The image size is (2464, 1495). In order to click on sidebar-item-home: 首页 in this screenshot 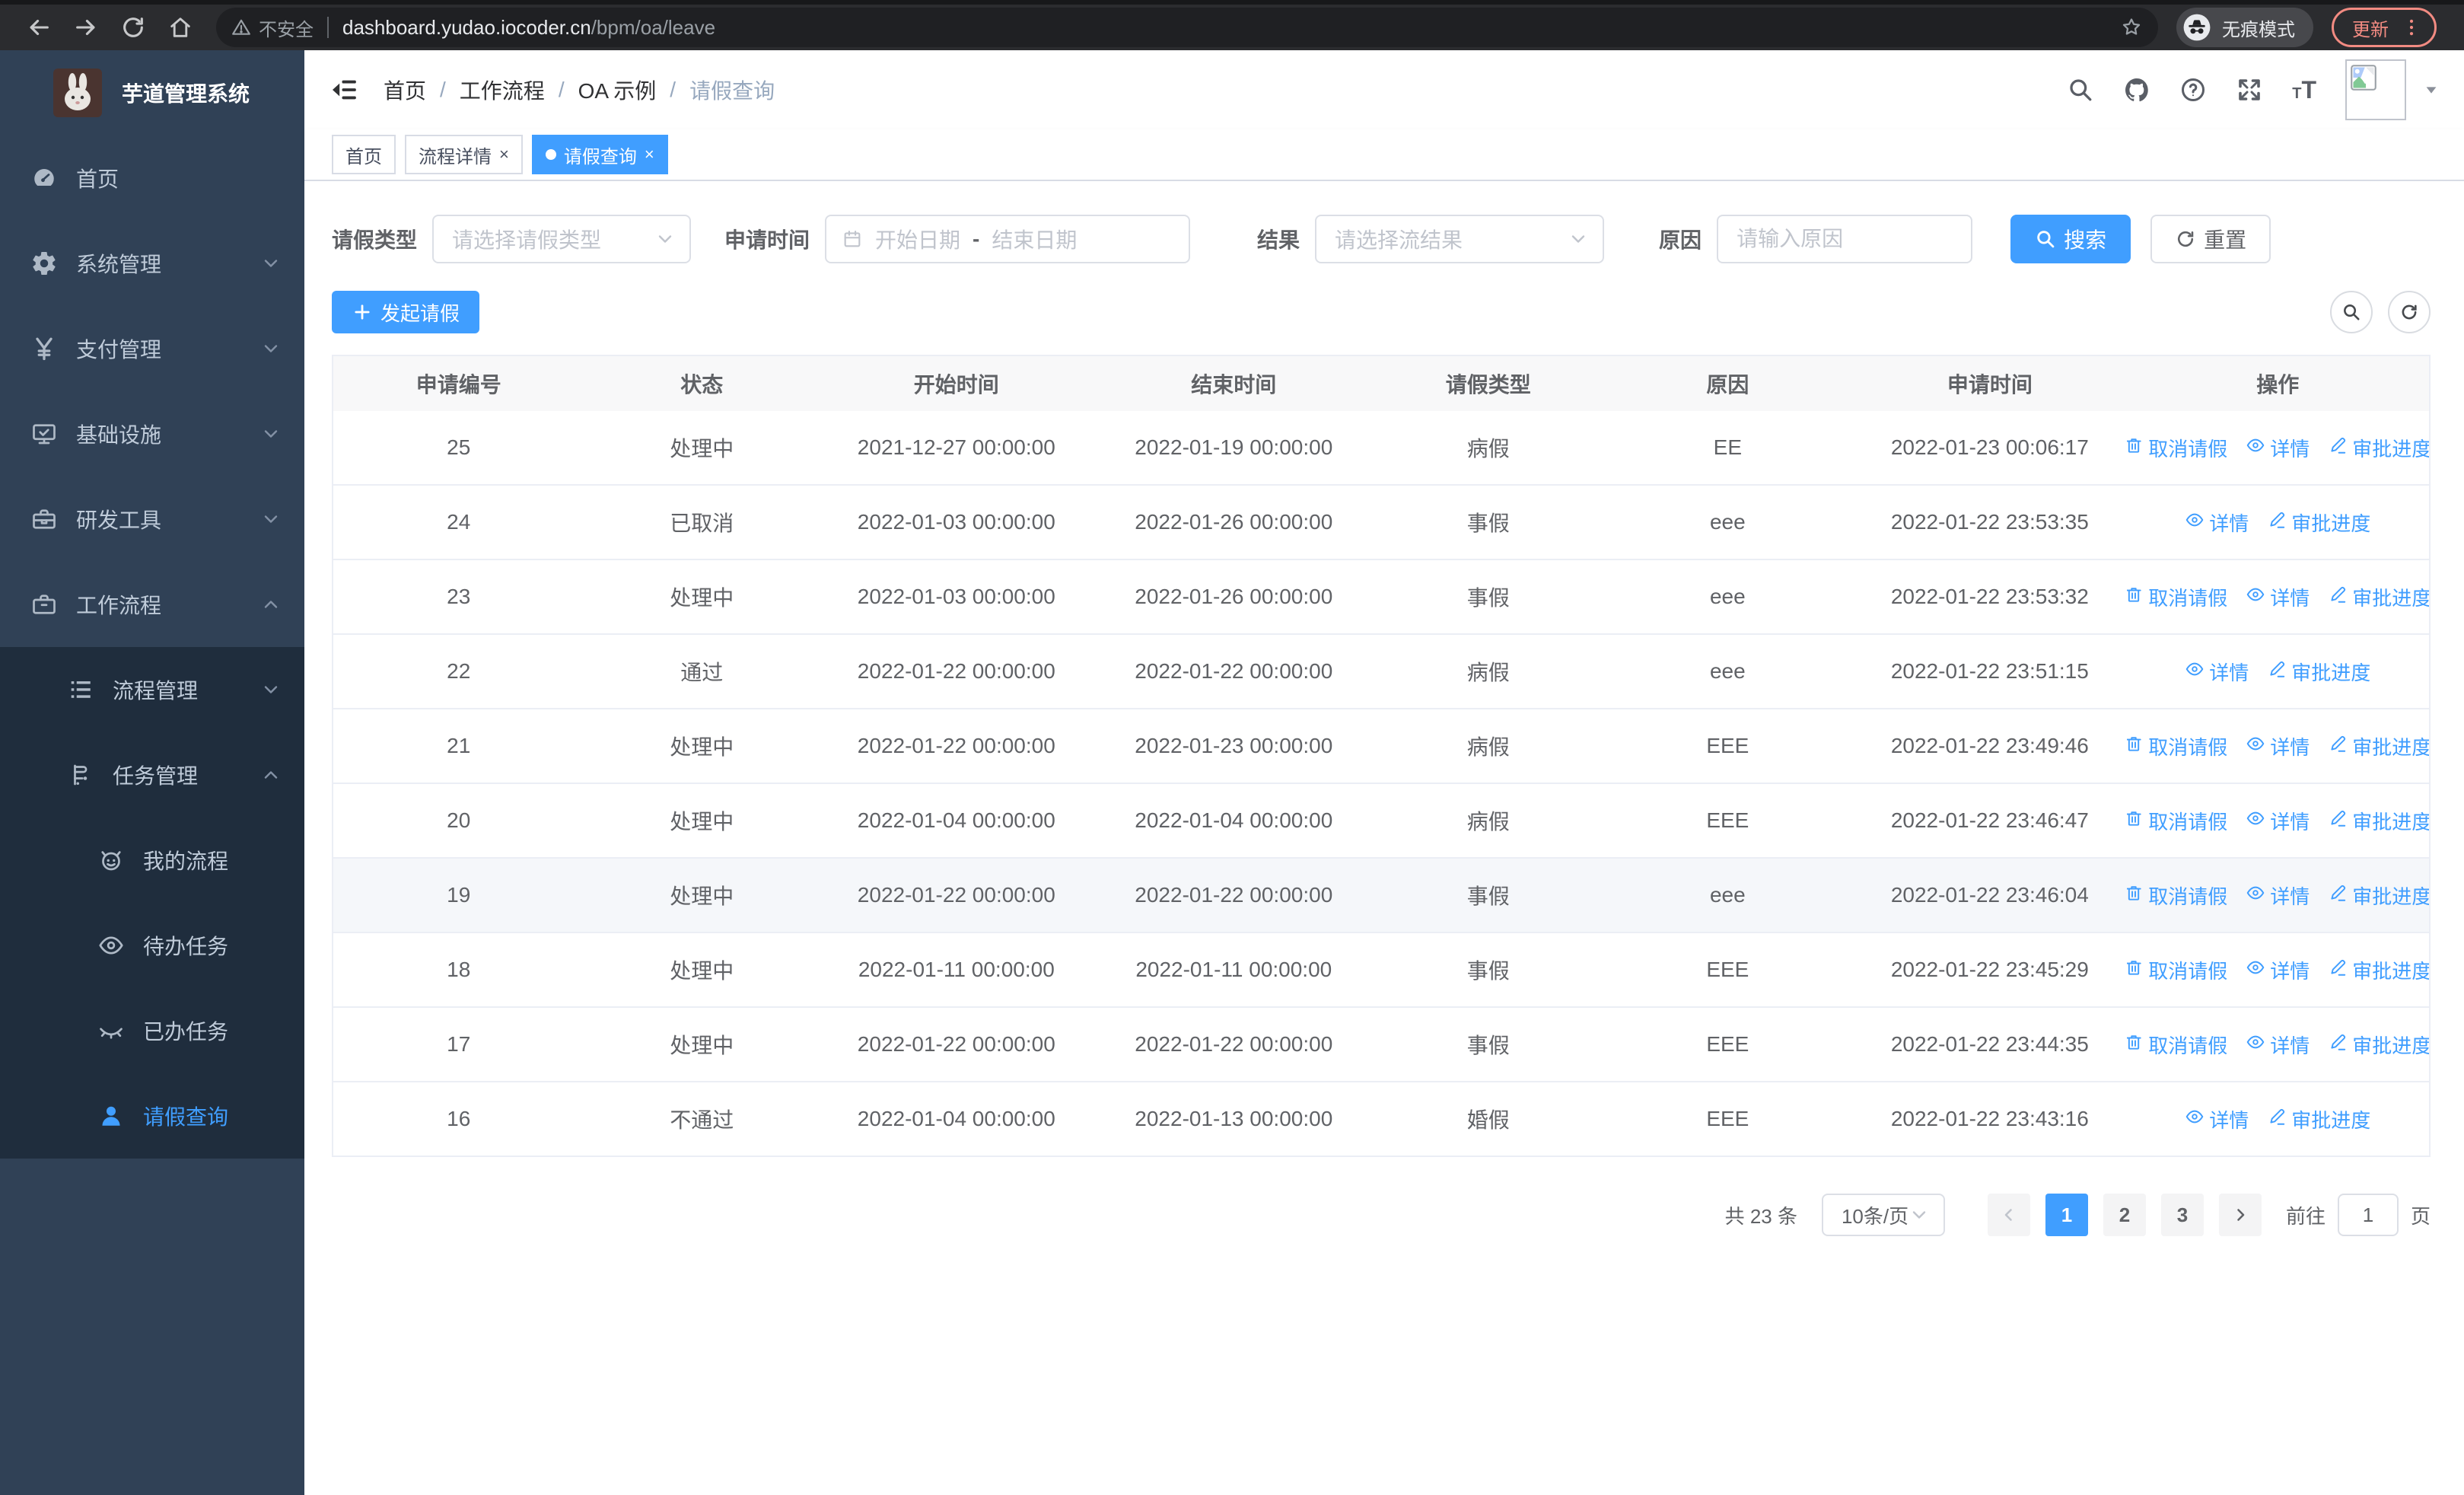, I will do `click(152, 178)`.